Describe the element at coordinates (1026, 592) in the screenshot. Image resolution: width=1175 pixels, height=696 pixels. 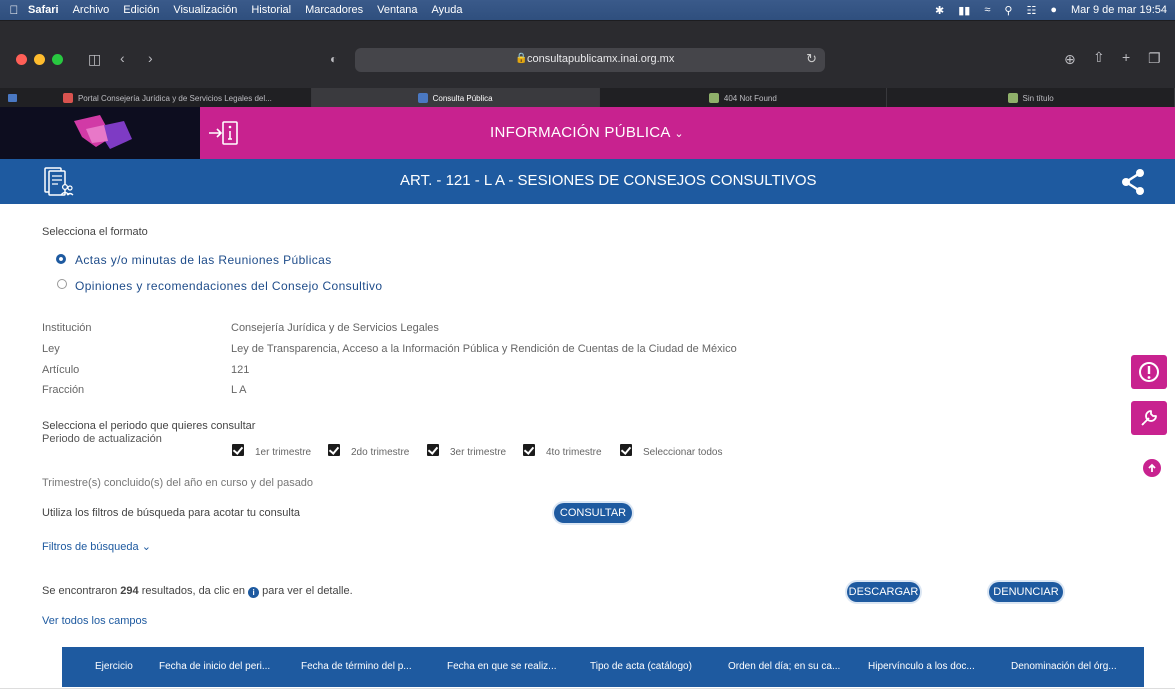
I see `denunciar-button: DENUNCIAR` at that location.